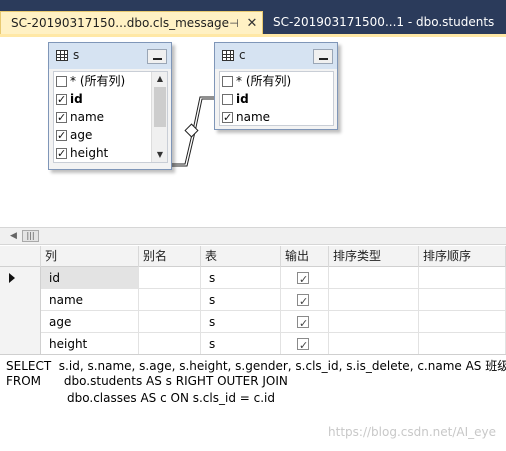  I want to click on column-label: height, so click(89, 153).